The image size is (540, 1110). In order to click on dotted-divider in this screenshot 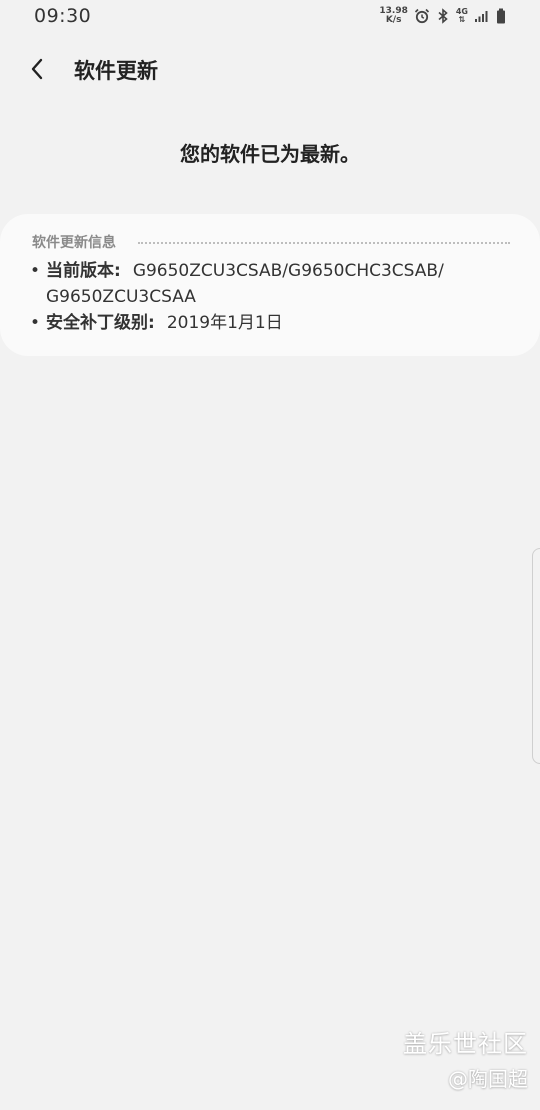, I will do `click(324, 243)`.